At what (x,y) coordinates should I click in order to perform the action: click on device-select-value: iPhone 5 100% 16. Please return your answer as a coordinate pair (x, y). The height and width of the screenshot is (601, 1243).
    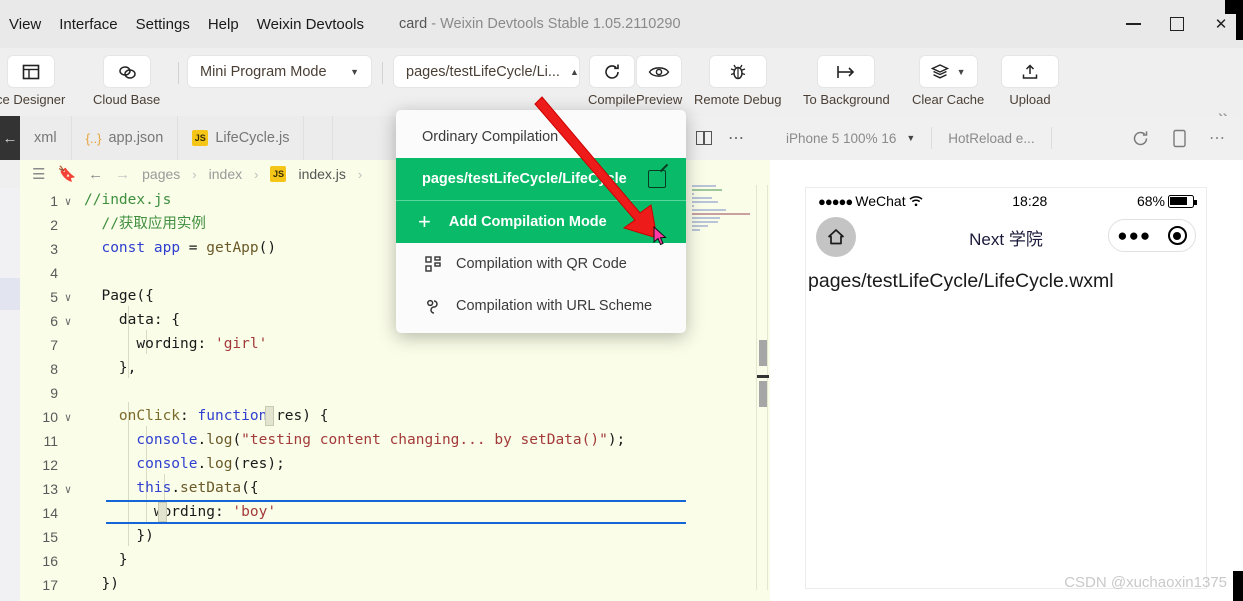
    Looking at the image, I should click on (841, 138).